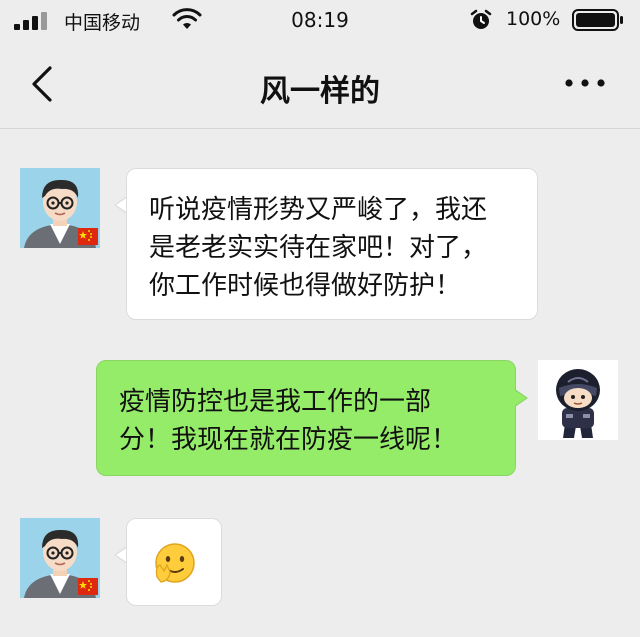  What do you see at coordinates (288, 440) in the screenshot?
I see `message-text-line: 分！我现在就在防疫一线呢！` at bounding box center [288, 440].